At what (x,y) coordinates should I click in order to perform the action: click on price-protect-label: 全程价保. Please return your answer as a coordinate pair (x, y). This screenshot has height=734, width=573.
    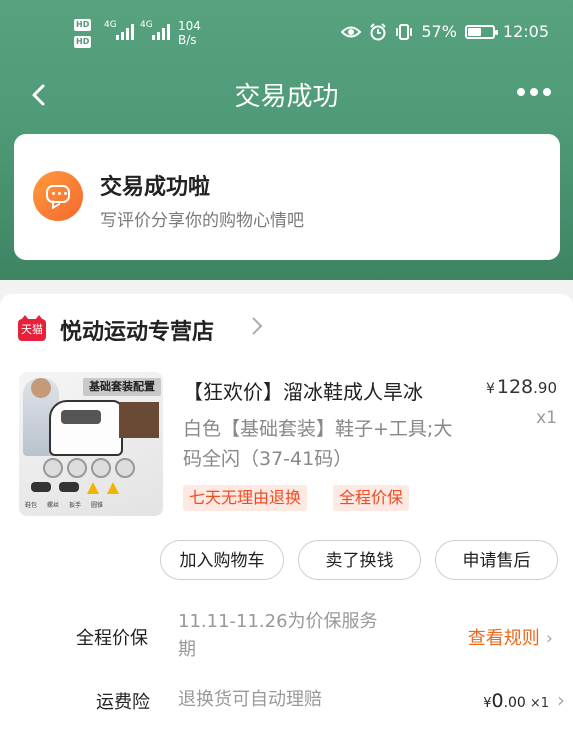
    Looking at the image, I should click on (112, 638).